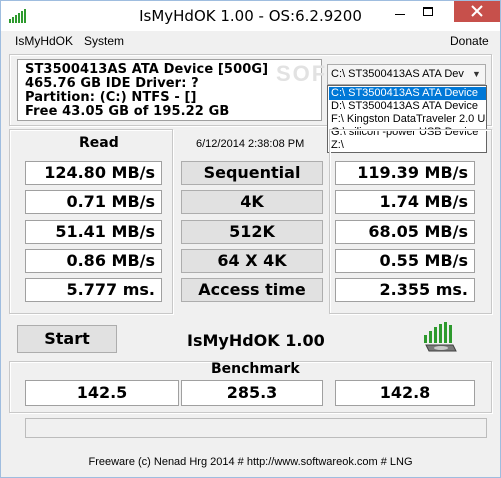  I want to click on chevron-down-icon: ▼, so click(476, 74).